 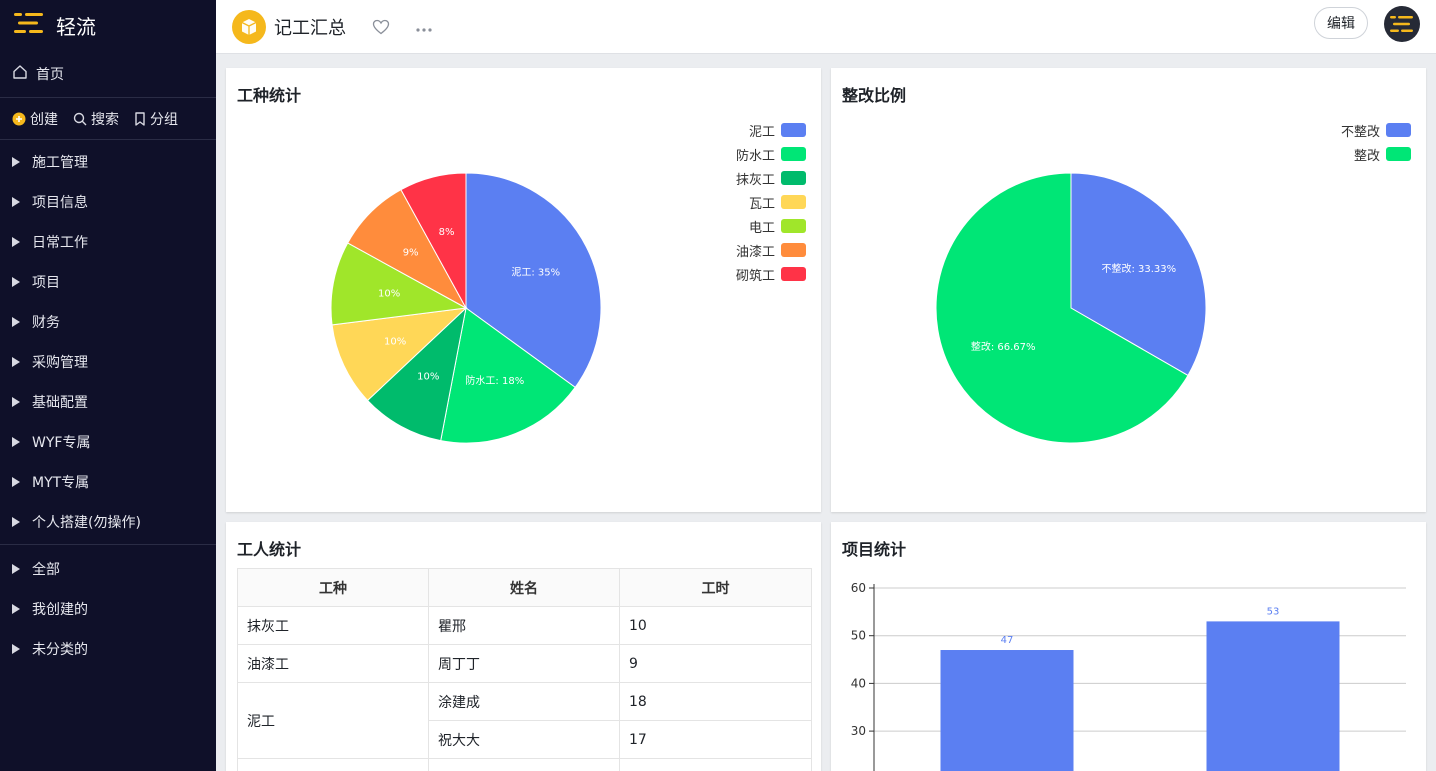 I want to click on table-cell: 泥工, so click(x=333, y=720).